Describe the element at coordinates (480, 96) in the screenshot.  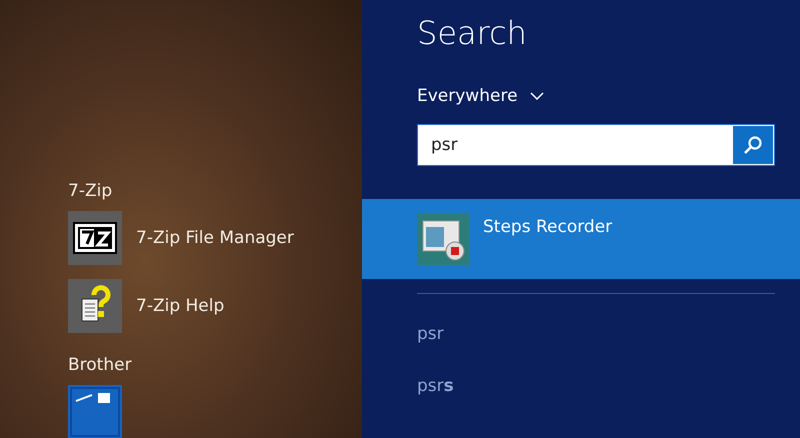
I see `scope-dropdown: Everywhere` at that location.